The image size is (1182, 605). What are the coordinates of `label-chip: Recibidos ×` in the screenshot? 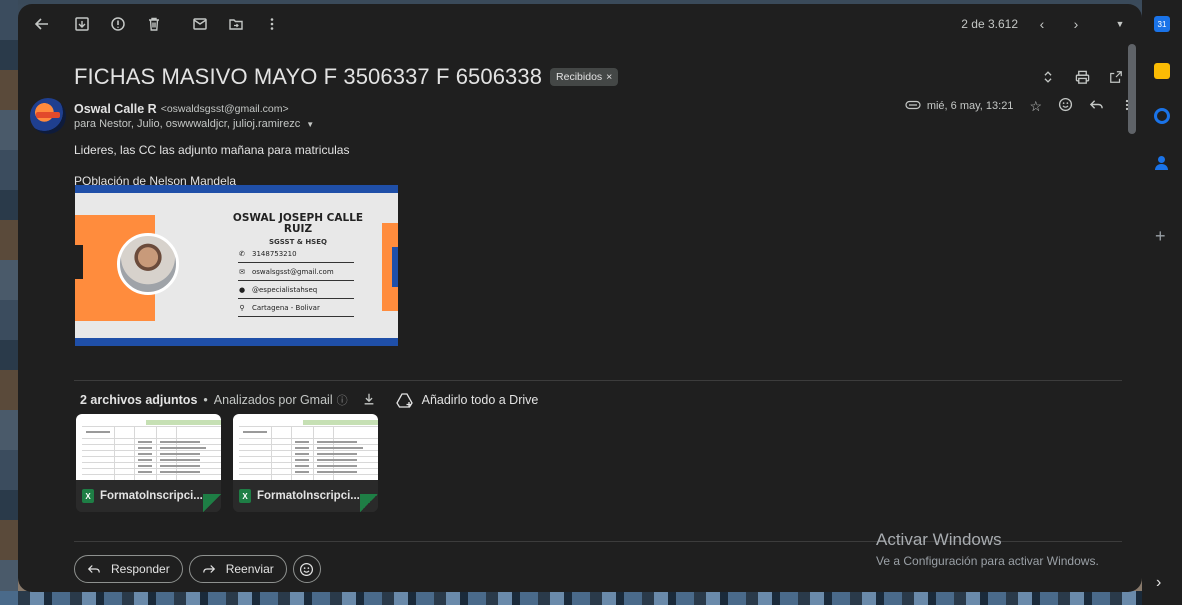 It's located at (584, 77).